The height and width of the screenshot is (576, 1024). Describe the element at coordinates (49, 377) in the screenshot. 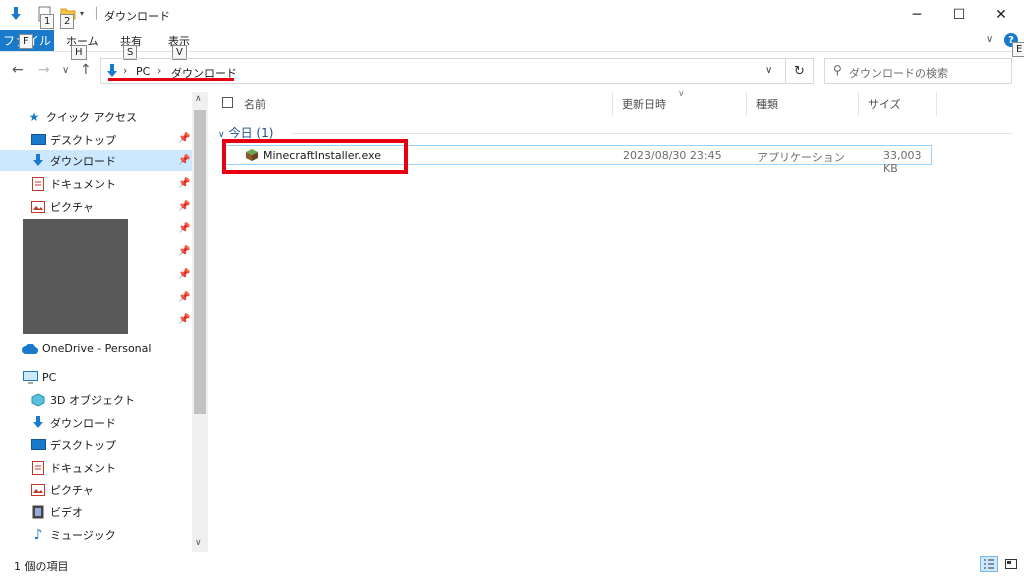

I see `sidebar-item-label: PC` at that location.